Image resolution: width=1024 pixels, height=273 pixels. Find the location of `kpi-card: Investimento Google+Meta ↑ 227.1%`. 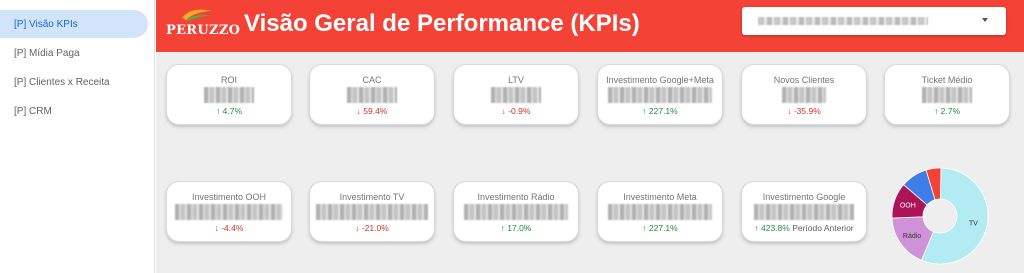

kpi-card: Investimento Google+Meta ↑ 227.1% is located at coordinates (660, 94).